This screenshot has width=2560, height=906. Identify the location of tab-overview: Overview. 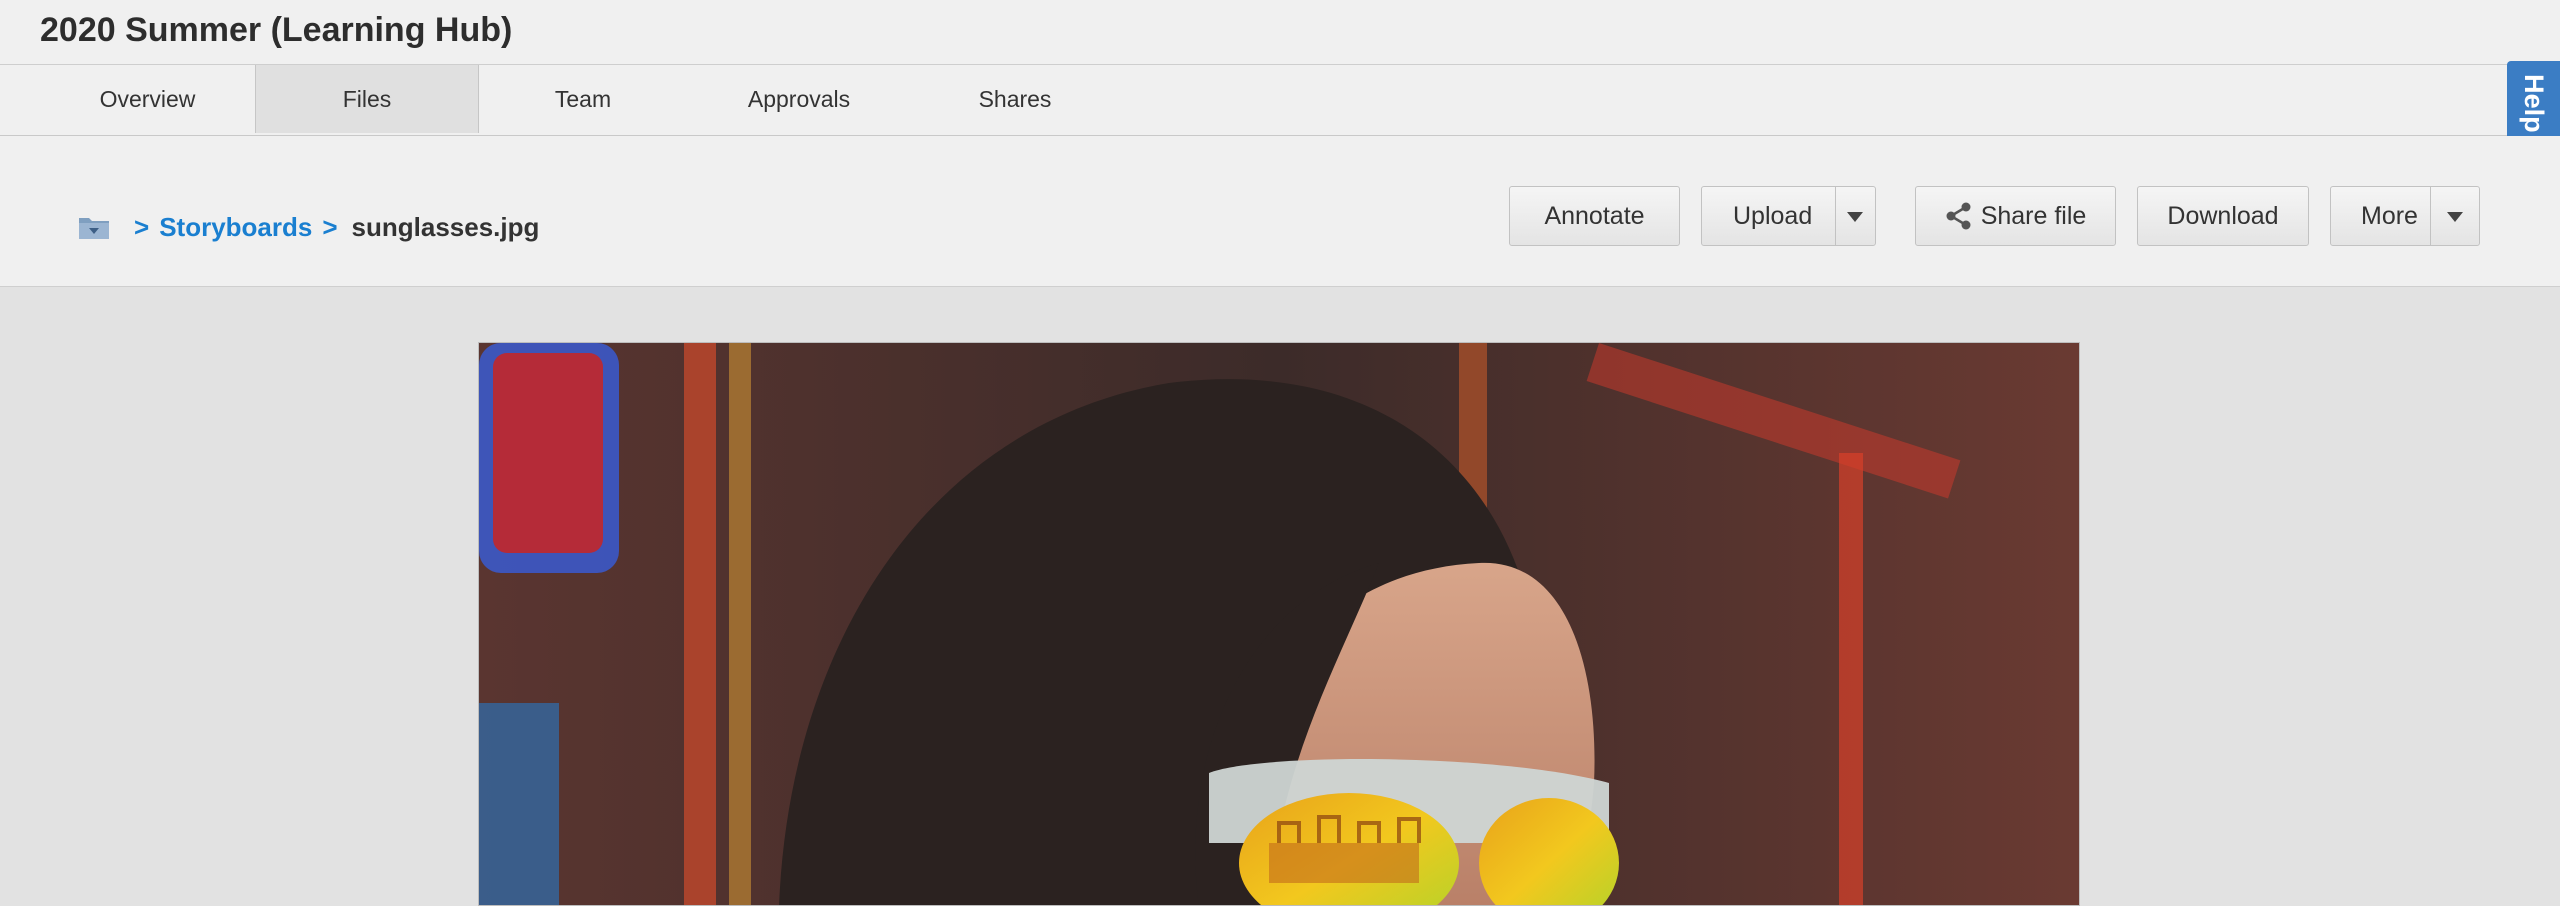
(147, 99).